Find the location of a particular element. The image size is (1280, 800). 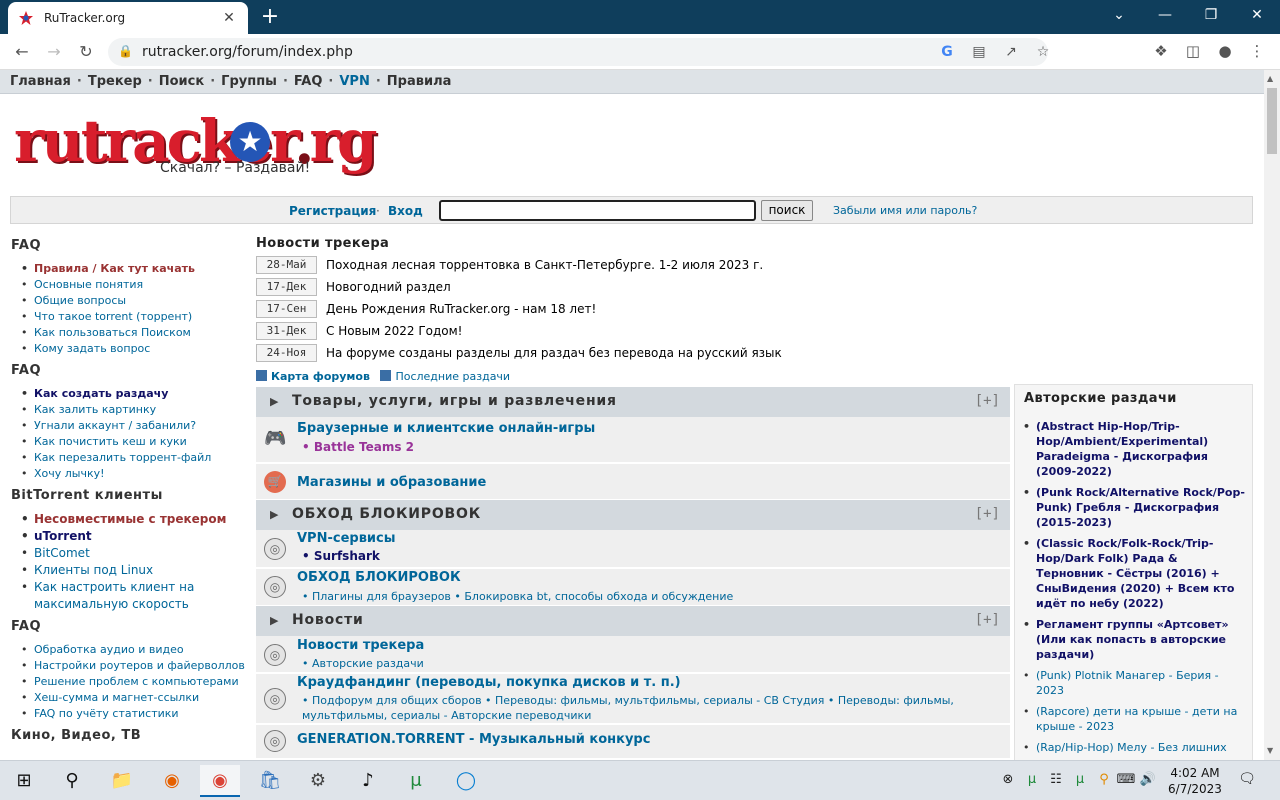

sidebar-item: uTorrent is located at coordinates (136, 536).